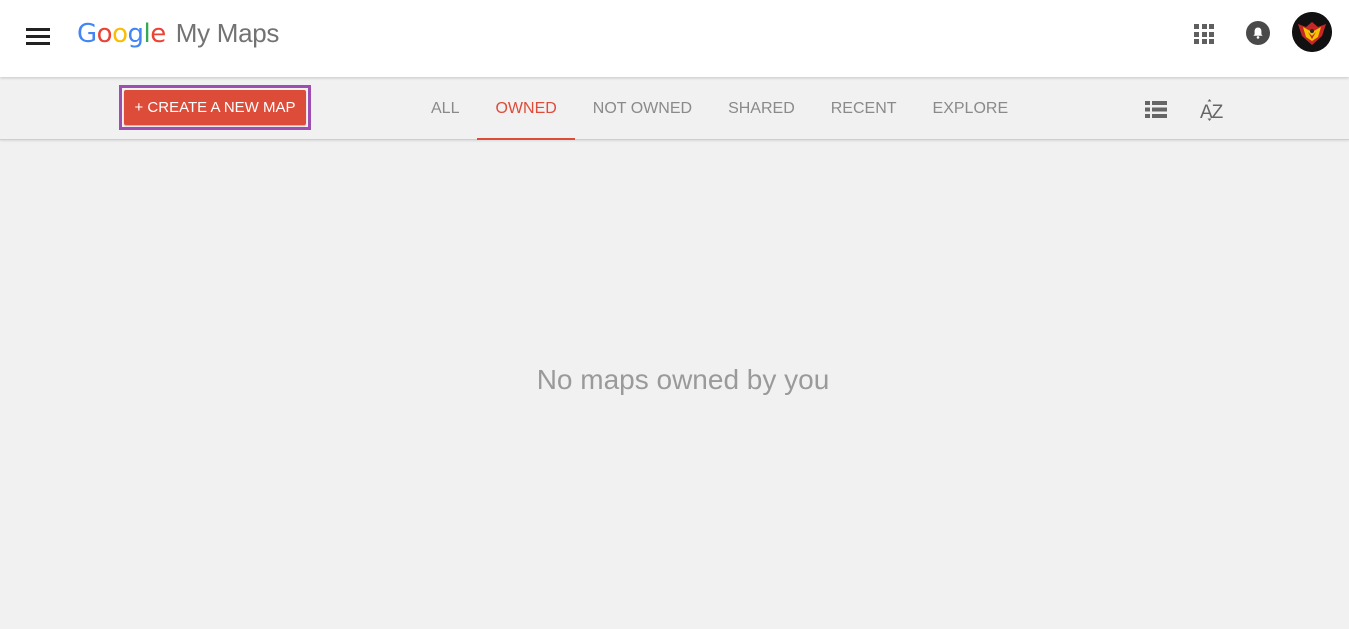 The height and width of the screenshot is (629, 1349). I want to click on product-name: My Maps, so click(227, 33).